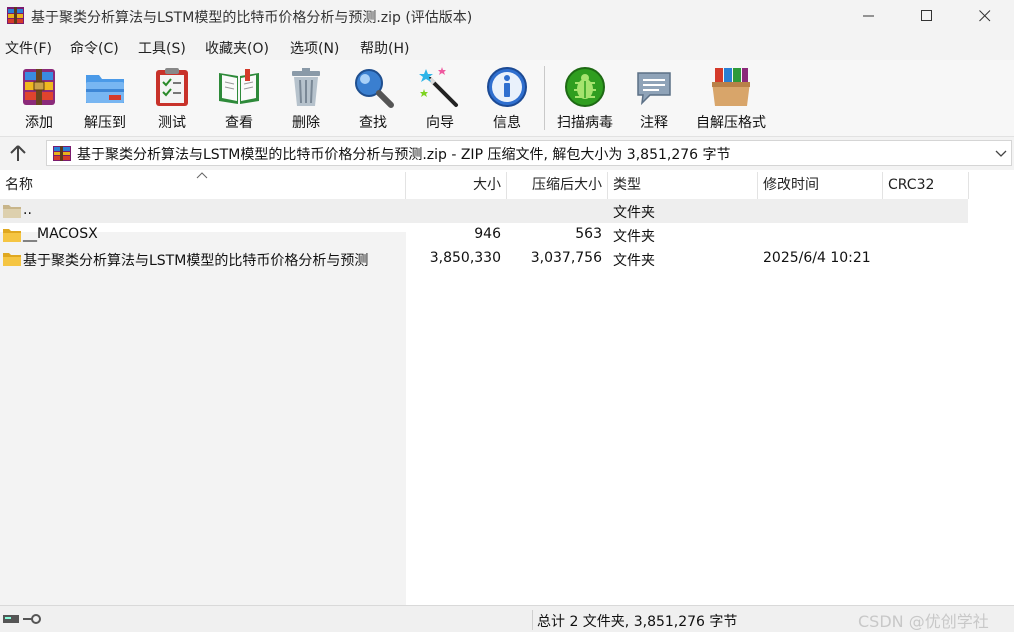 This screenshot has height=632, width=1014. Describe the element at coordinates (23, 619) in the screenshot. I see `drive-key-icon` at that location.